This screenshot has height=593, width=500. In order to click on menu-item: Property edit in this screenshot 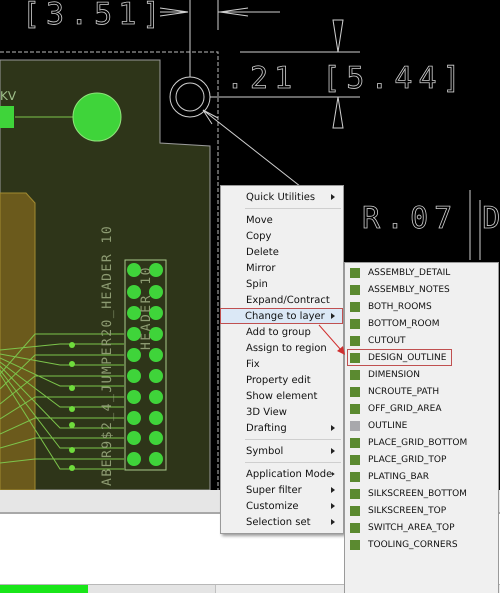, I will do `click(282, 380)`.